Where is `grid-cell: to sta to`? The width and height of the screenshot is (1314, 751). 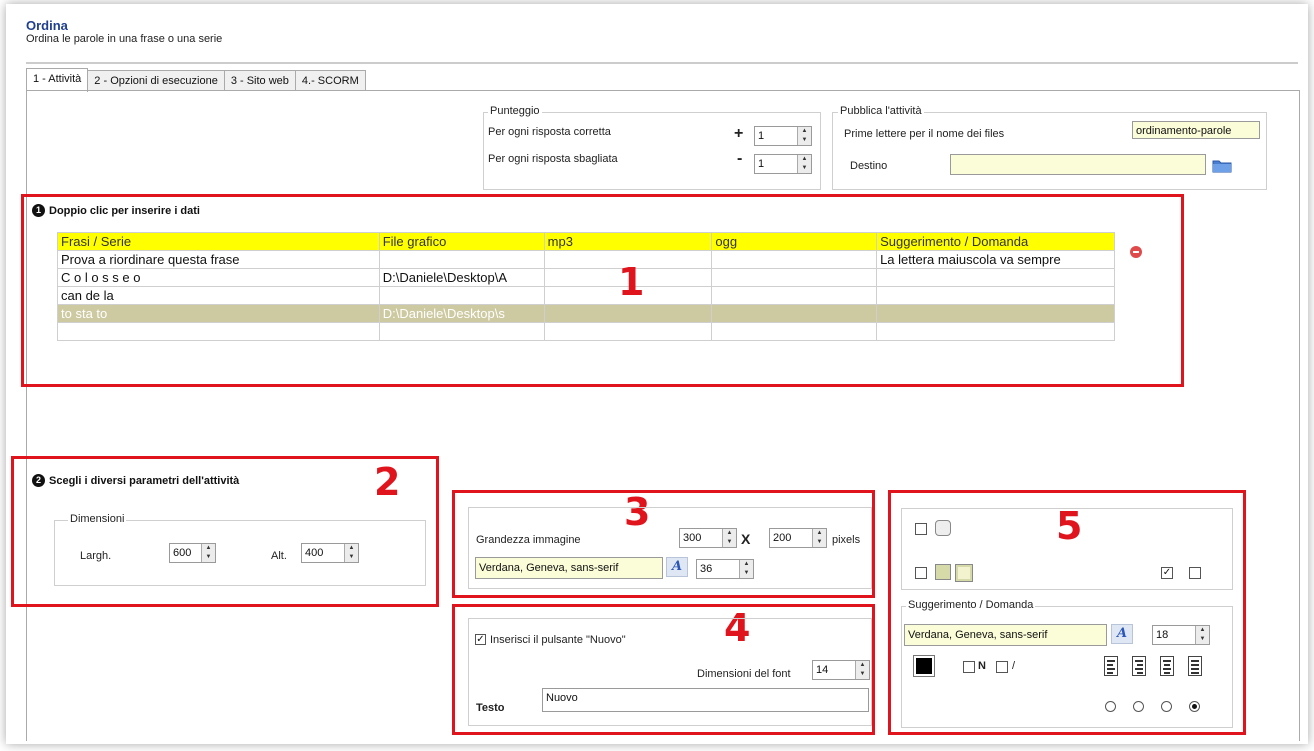
grid-cell: to sta to is located at coordinates (218, 313).